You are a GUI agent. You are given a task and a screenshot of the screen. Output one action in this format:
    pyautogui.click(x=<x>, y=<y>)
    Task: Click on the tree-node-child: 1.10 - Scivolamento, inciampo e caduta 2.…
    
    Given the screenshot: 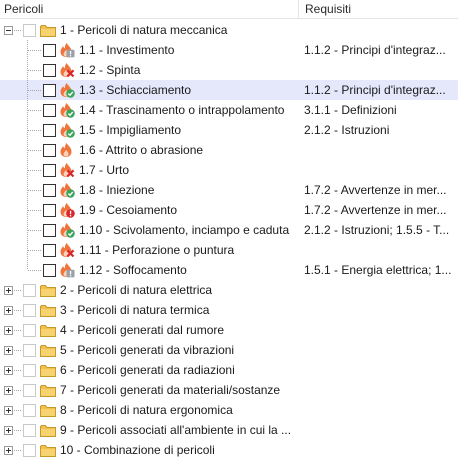 What is the action you would take?
    pyautogui.click(x=229, y=230)
    